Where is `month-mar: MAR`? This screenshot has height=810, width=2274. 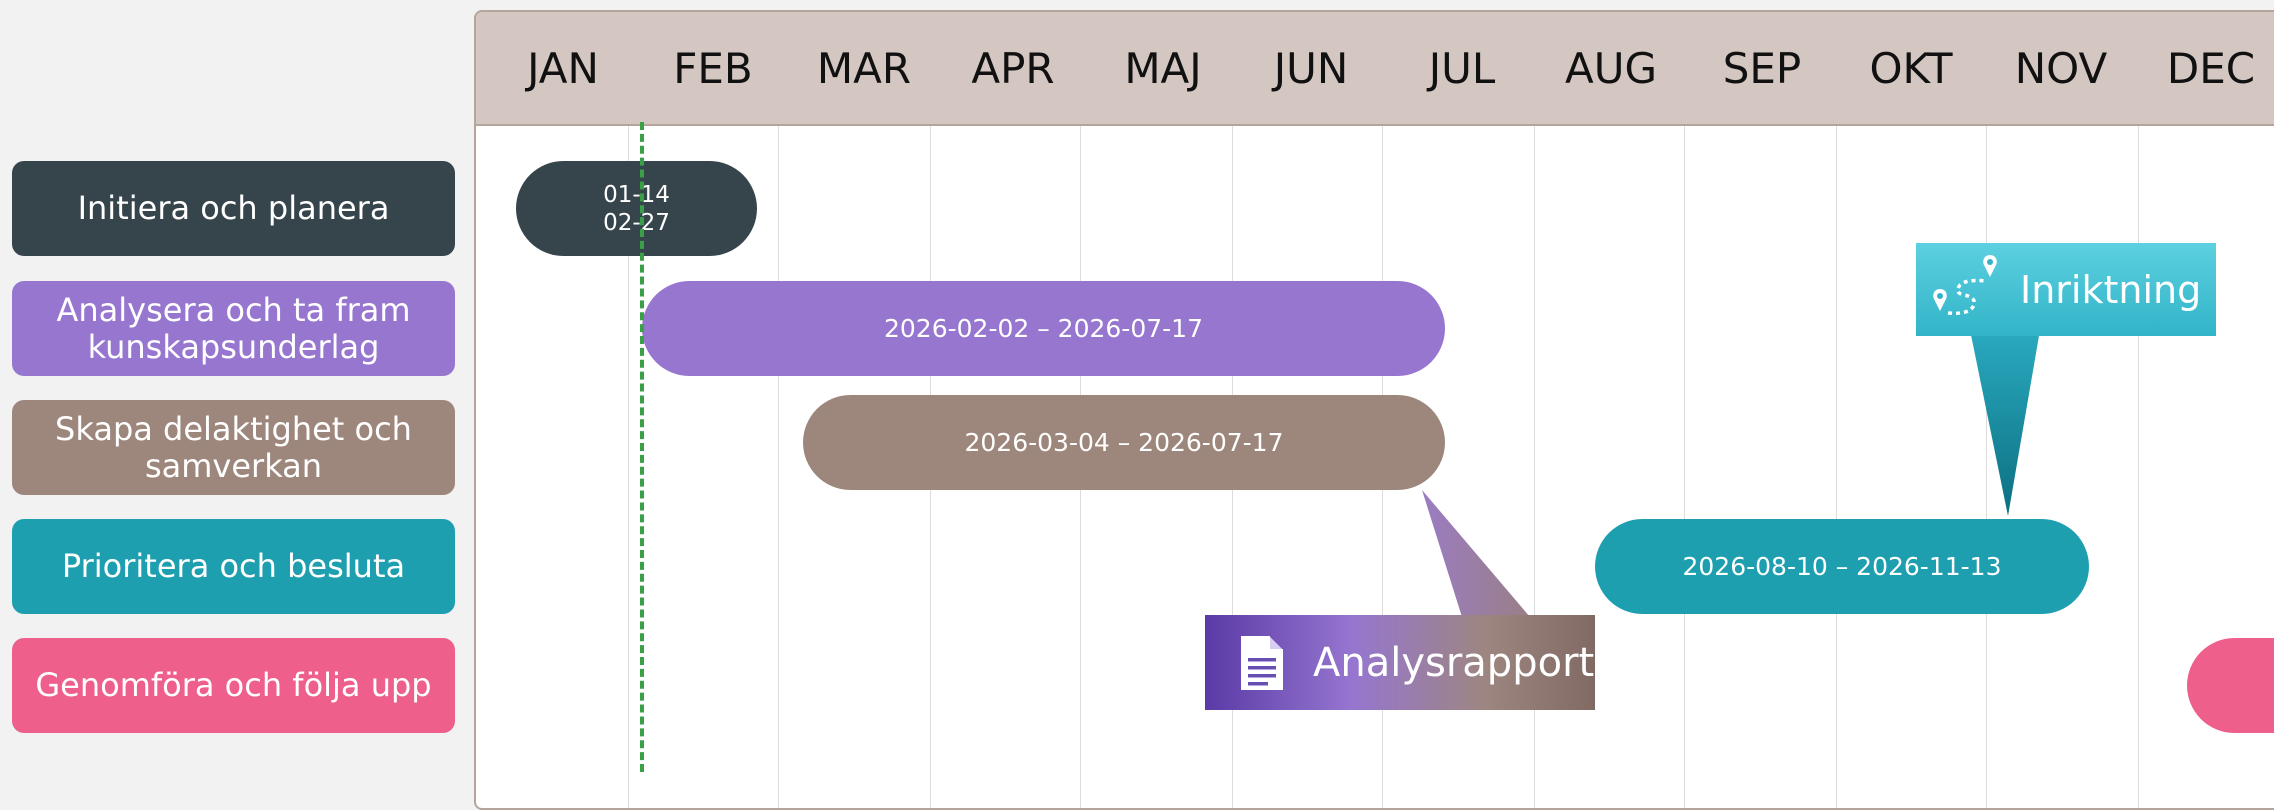 month-mar: MAR is located at coordinates (864, 68).